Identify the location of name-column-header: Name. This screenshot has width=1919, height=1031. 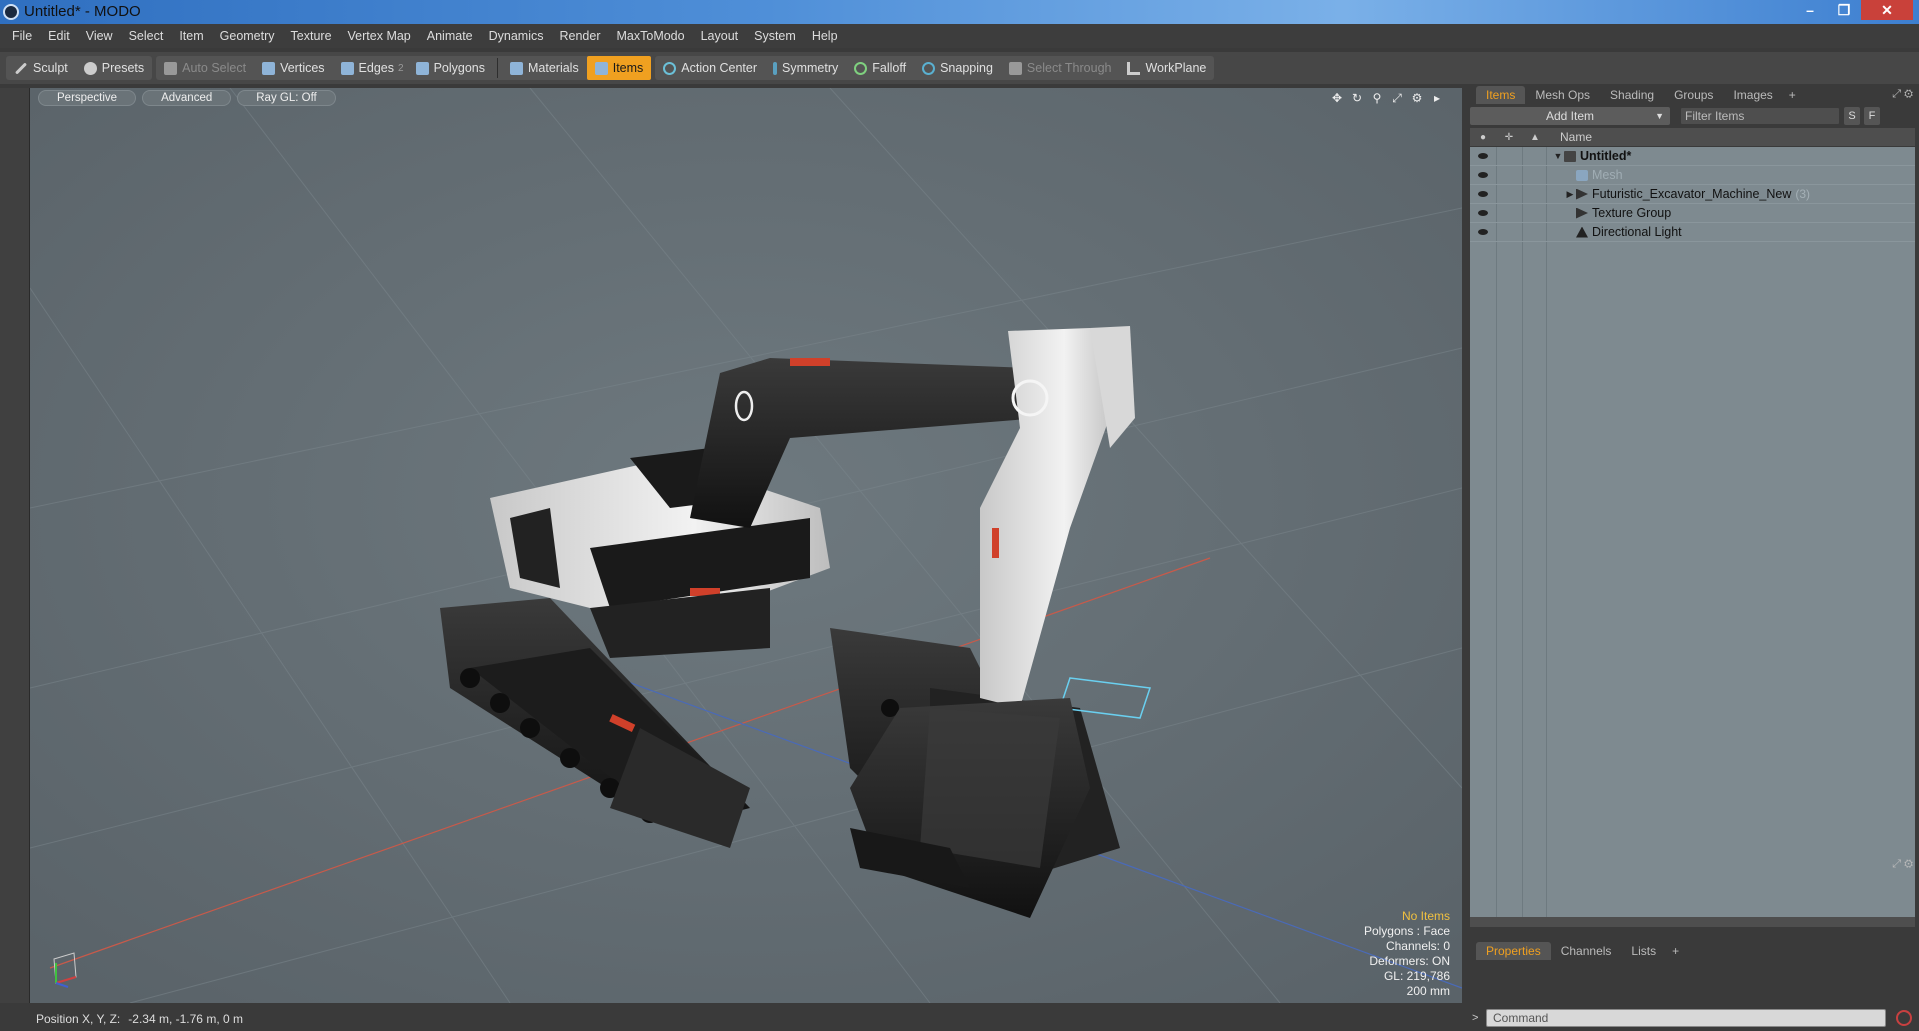
(1576, 137).